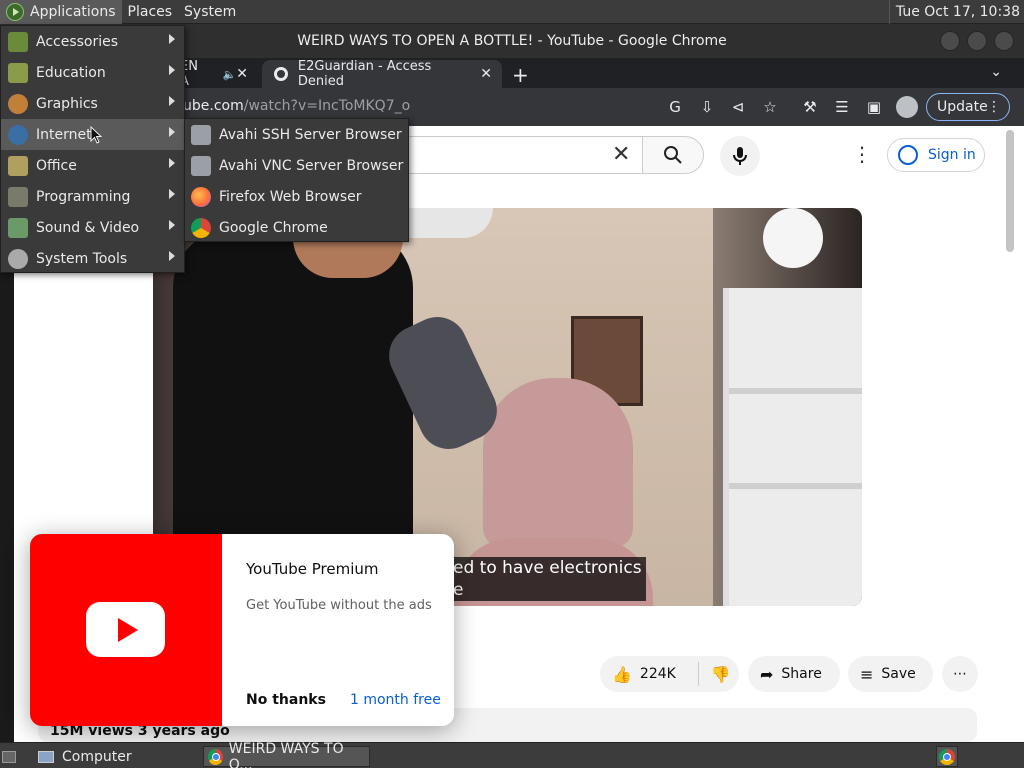  What do you see at coordinates (18, 41) in the screenshot?
I see `accessories-icon` at bounding box center [18, 41].